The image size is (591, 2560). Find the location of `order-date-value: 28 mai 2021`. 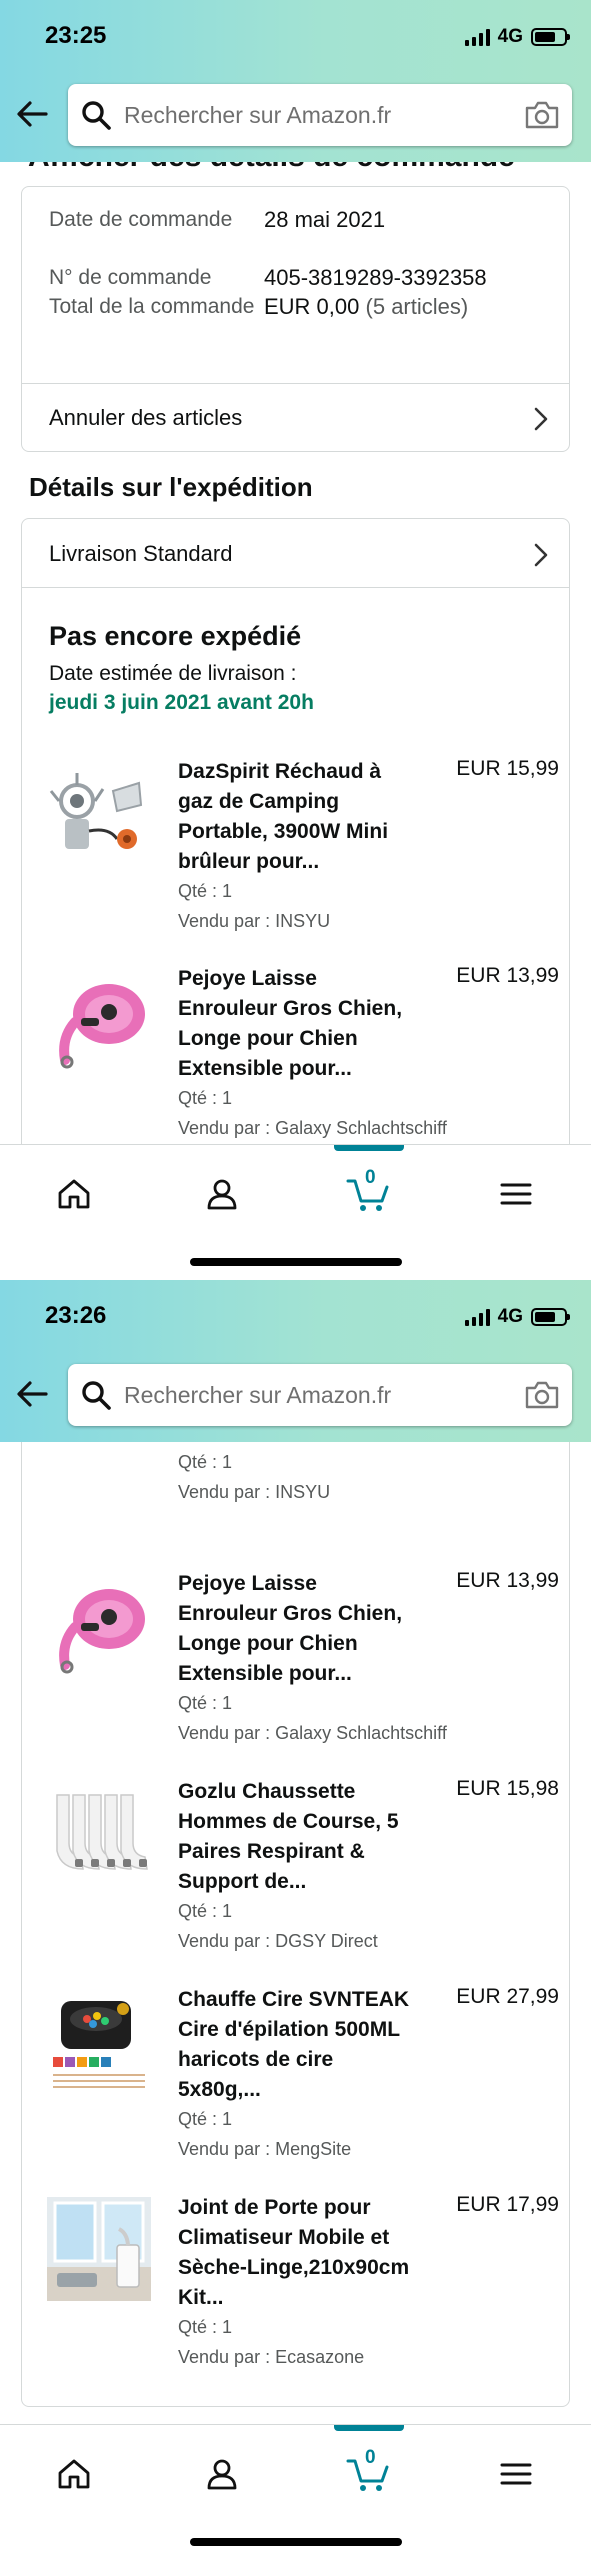

order-date-value: 28 mai 2021 is located at coordinates (325, 219).